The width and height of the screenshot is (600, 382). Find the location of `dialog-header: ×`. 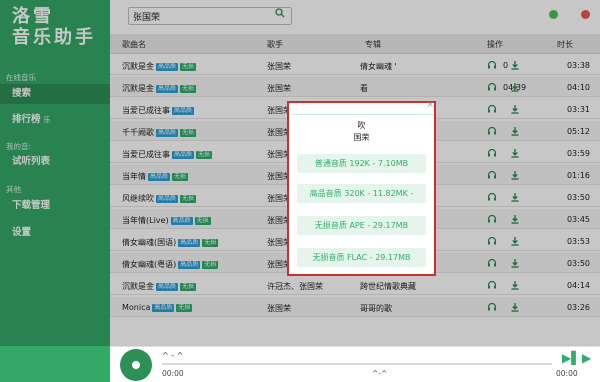

dialog-header: × is located at coordinates (362, 107).